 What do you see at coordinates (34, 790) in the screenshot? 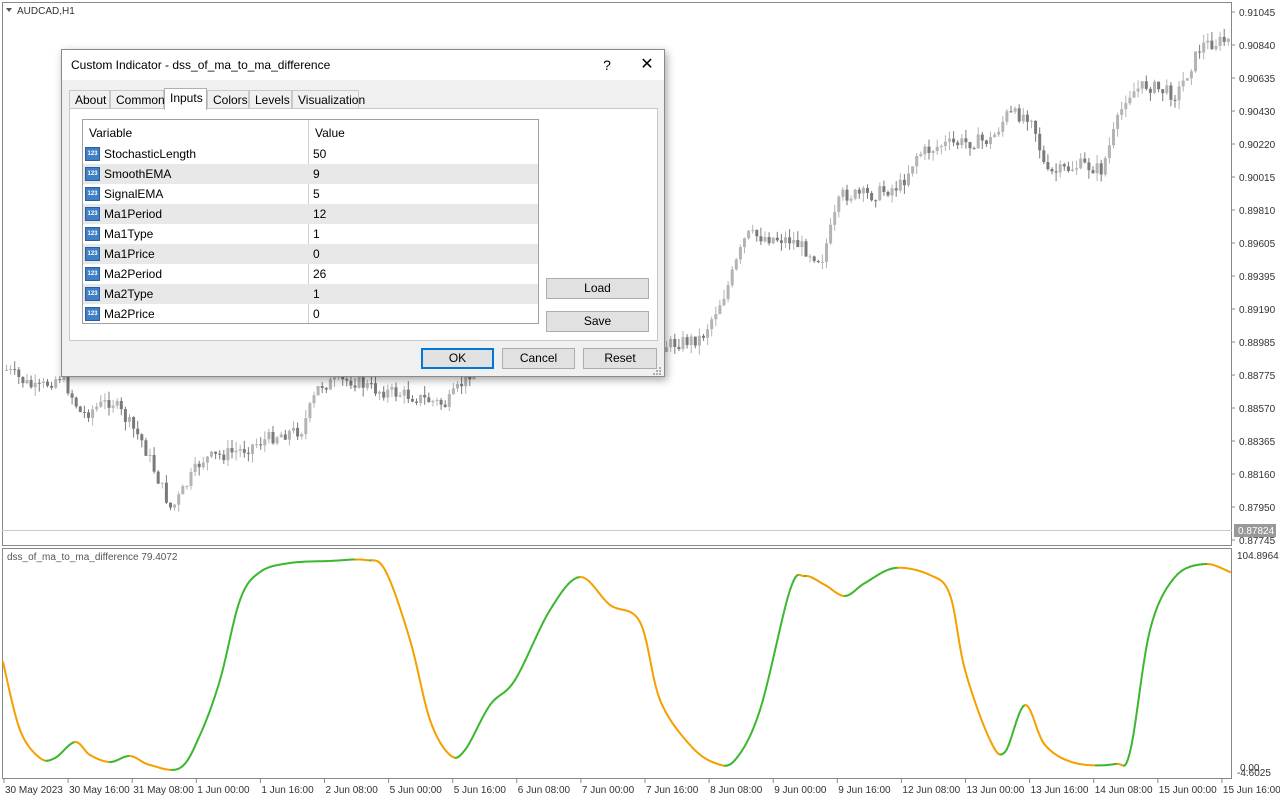
I see `time-axis-label: 30 May 2023` at bounding box center [34, 790].